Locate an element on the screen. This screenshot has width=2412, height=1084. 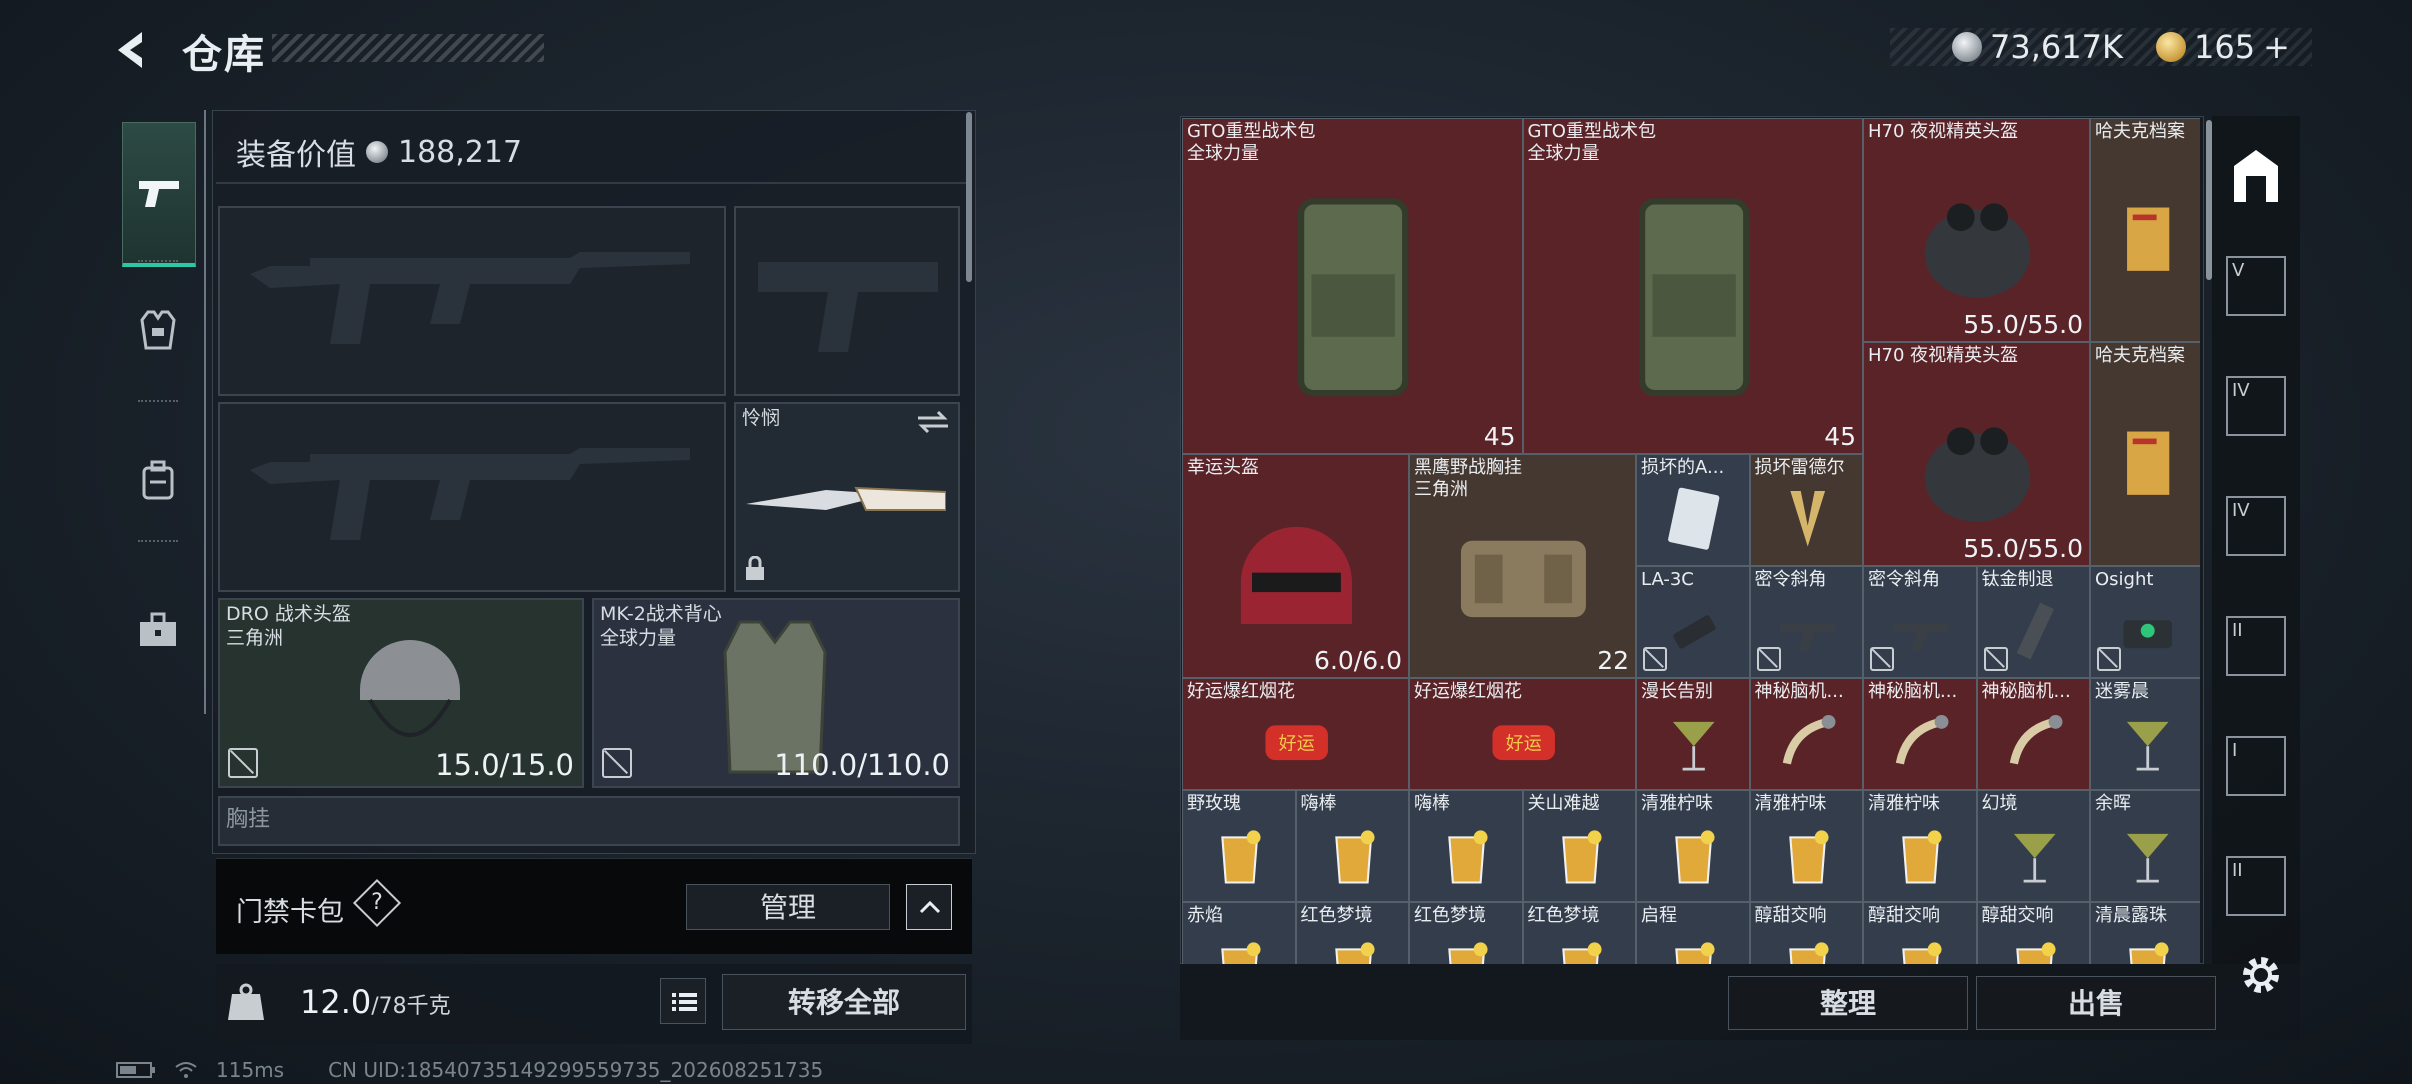
help-icon: ? is located at coordinates (377, 903).